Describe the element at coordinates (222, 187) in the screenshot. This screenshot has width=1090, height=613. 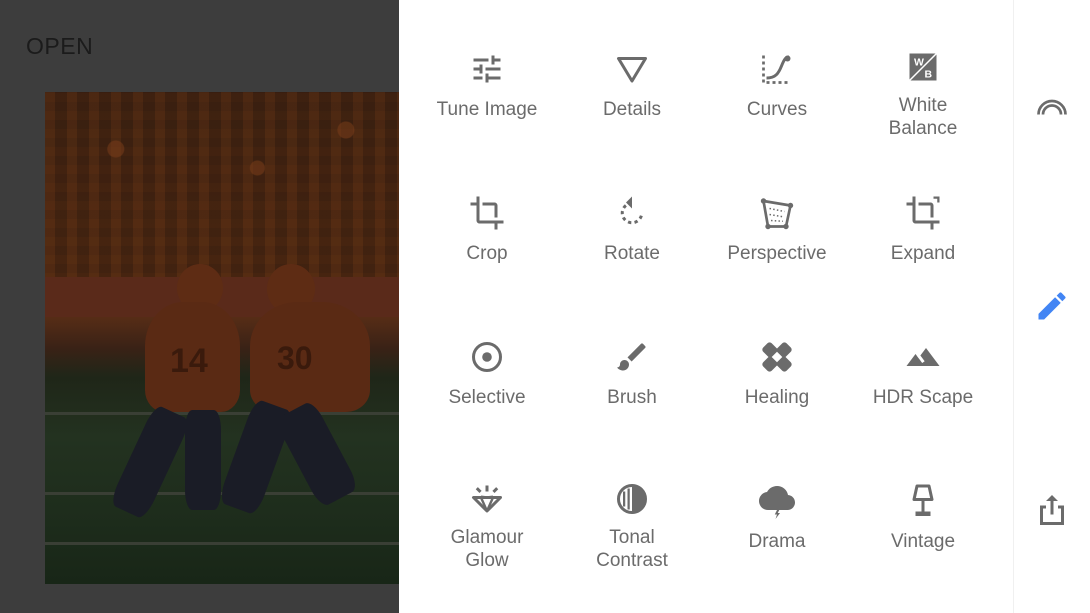
I see `photo-crowd` at that location.